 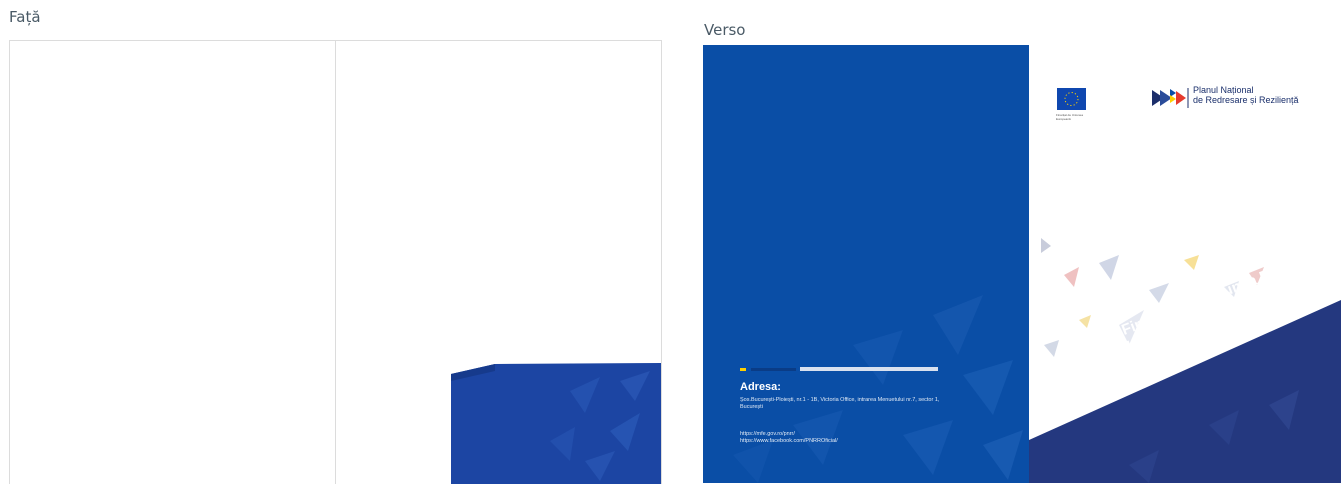 What do you see at coordinates (773, 369) in the screenshot?
I see `accent-bar-dark` at bounding box center [773, 369].